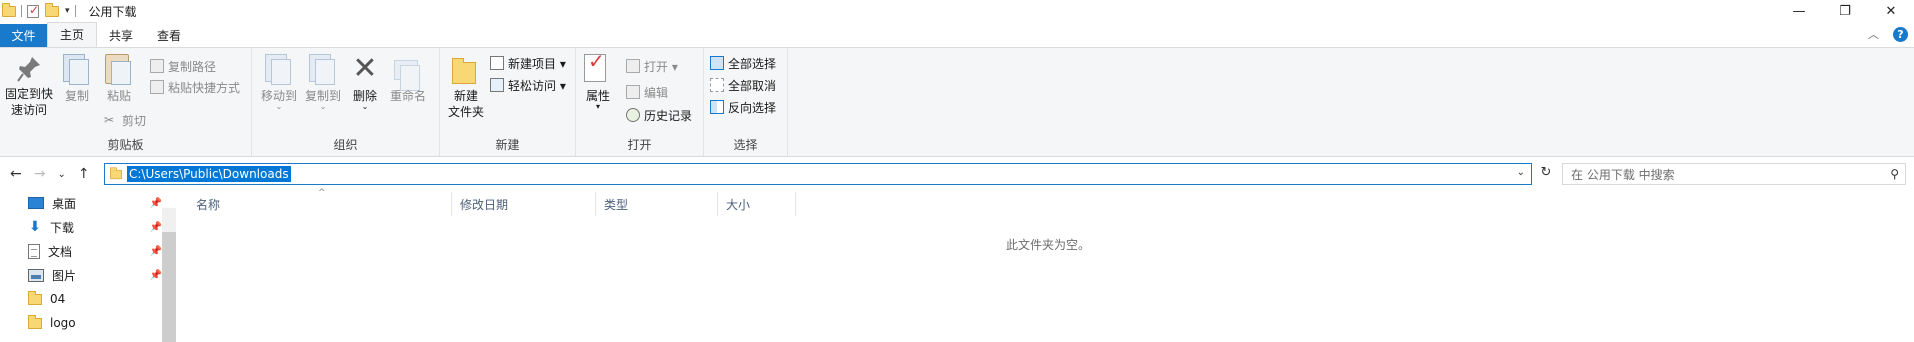  What do you see at coordinates (1623, 174) in the screenshot?
I see `search-placeholder: 在 公用下载 中搜索` at bounding box center [1623, 174].